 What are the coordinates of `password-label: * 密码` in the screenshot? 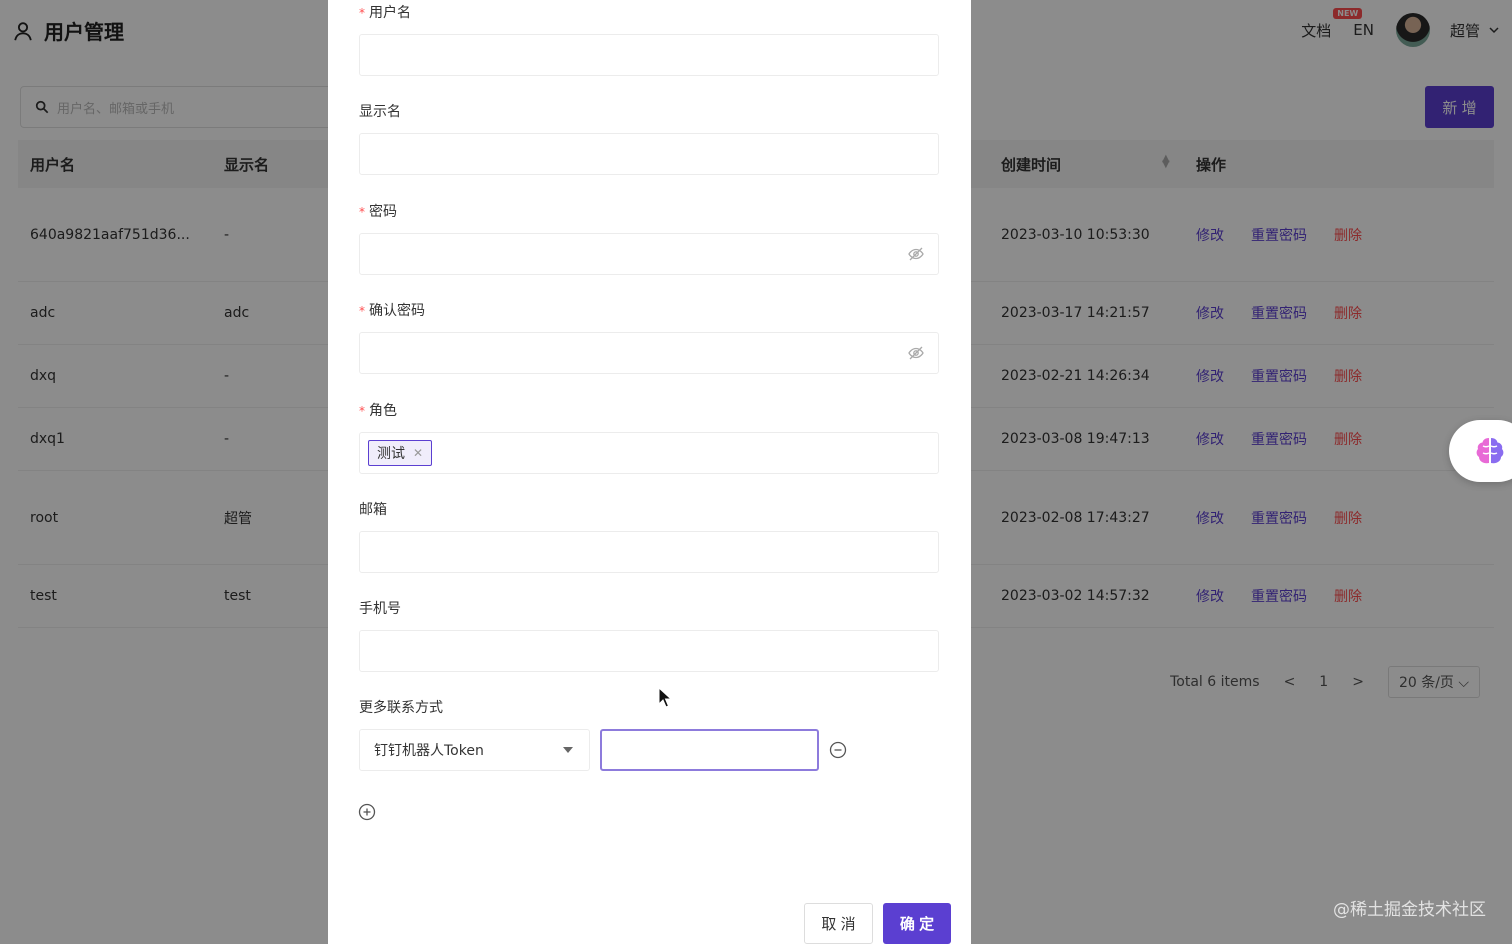 It's located at (378, 211).